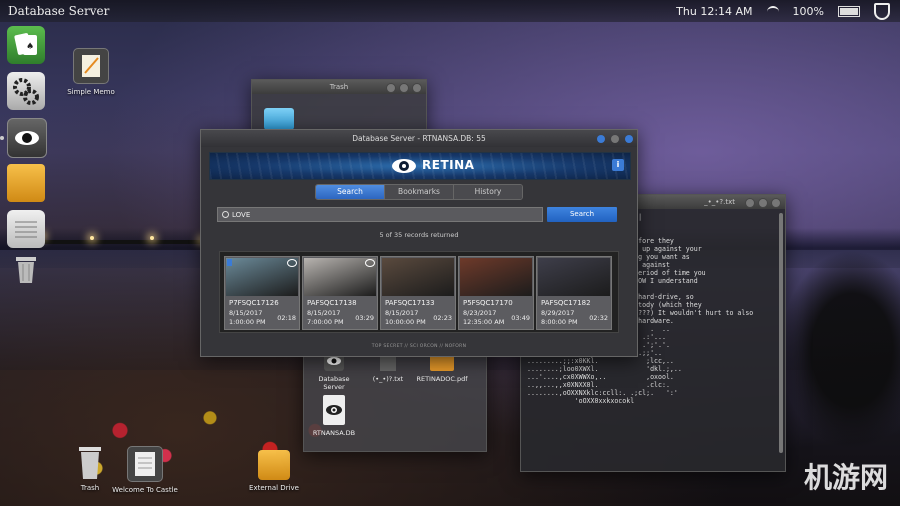 Image resolution: width=900 pixels, height=506 pixels. I want to click on result-duration: 03:49, so click(520, 318).